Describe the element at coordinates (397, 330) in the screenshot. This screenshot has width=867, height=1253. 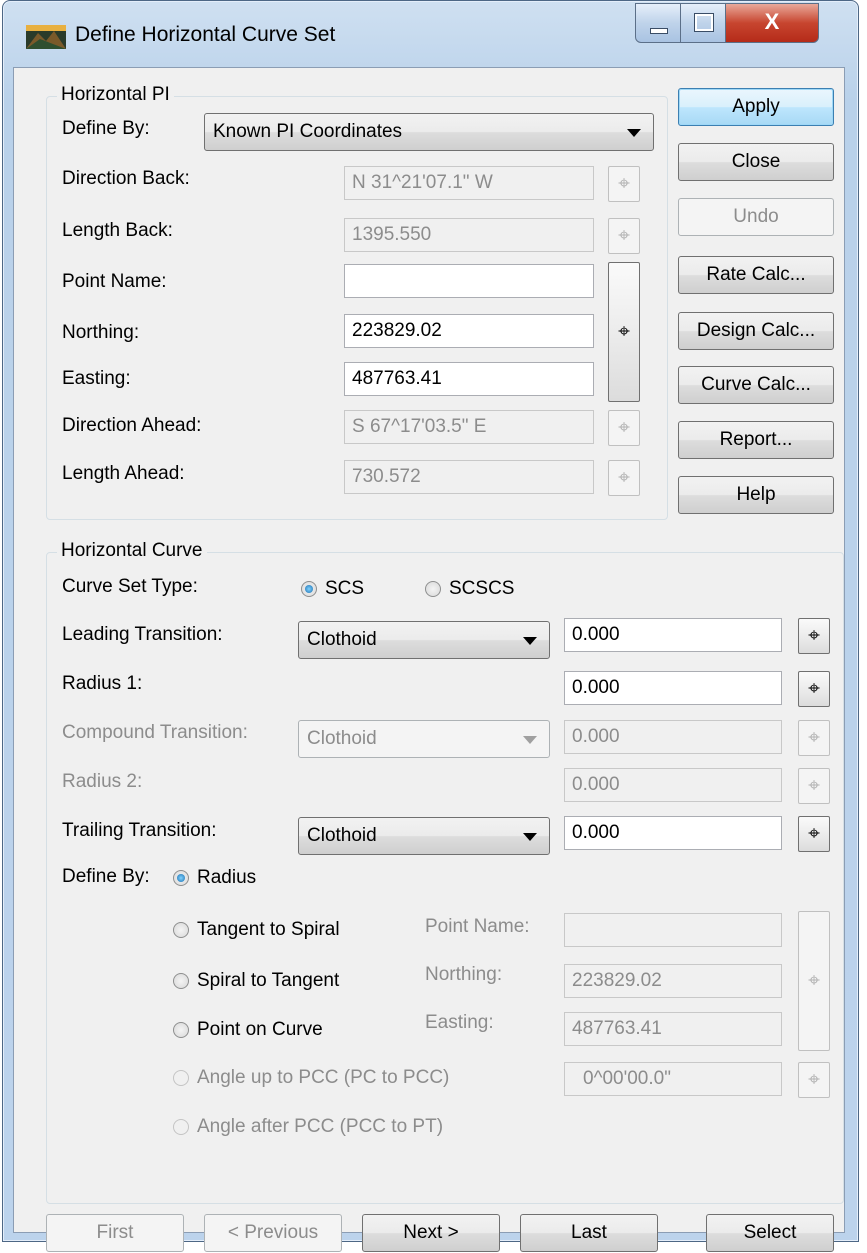
I see `pi-northing-value: 223829.02` at that location.